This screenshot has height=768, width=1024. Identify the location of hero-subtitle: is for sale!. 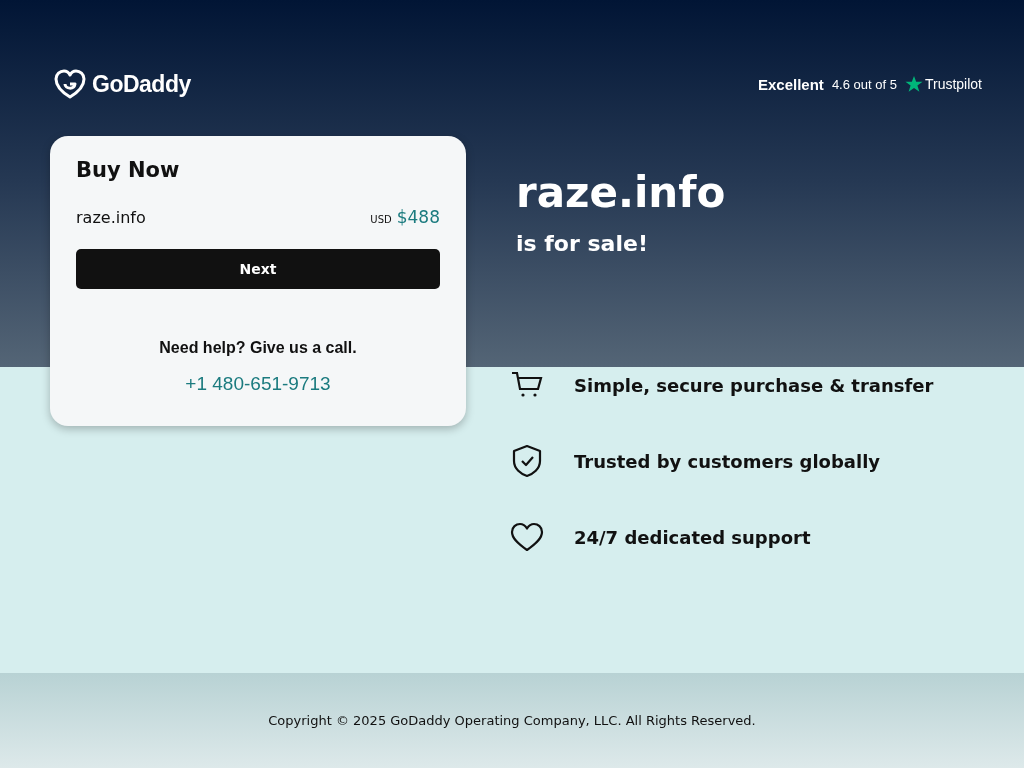
(582, 243).